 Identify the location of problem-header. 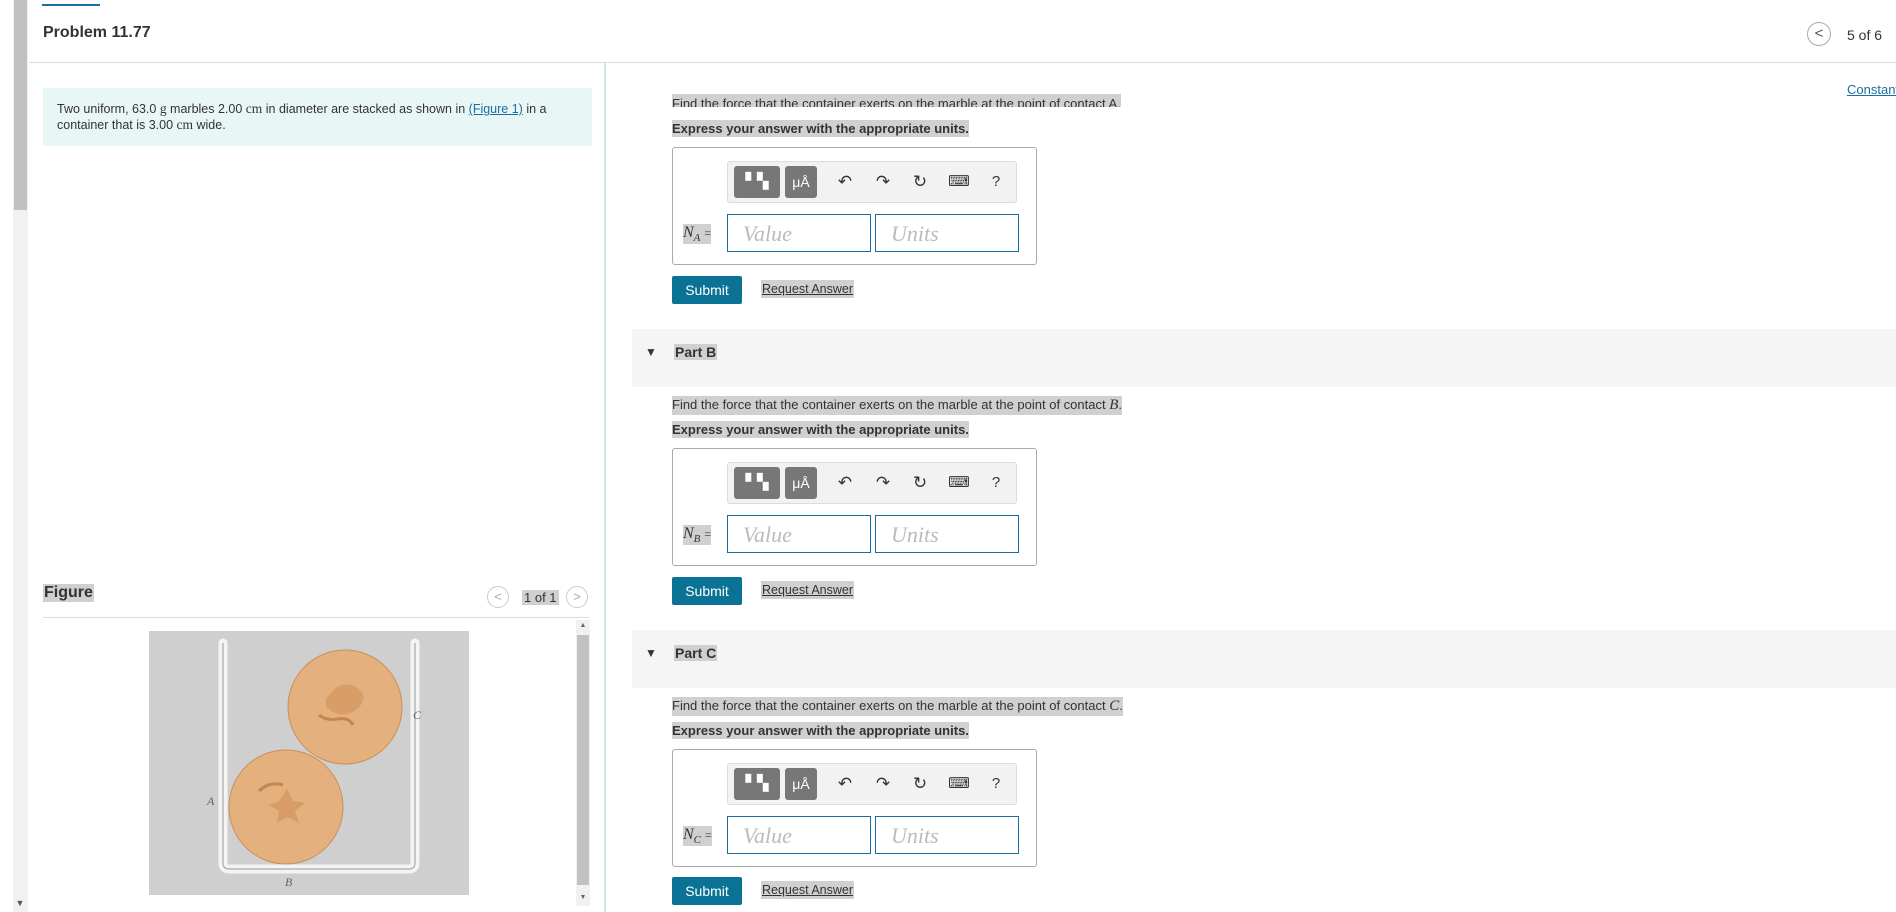
(962, 31).